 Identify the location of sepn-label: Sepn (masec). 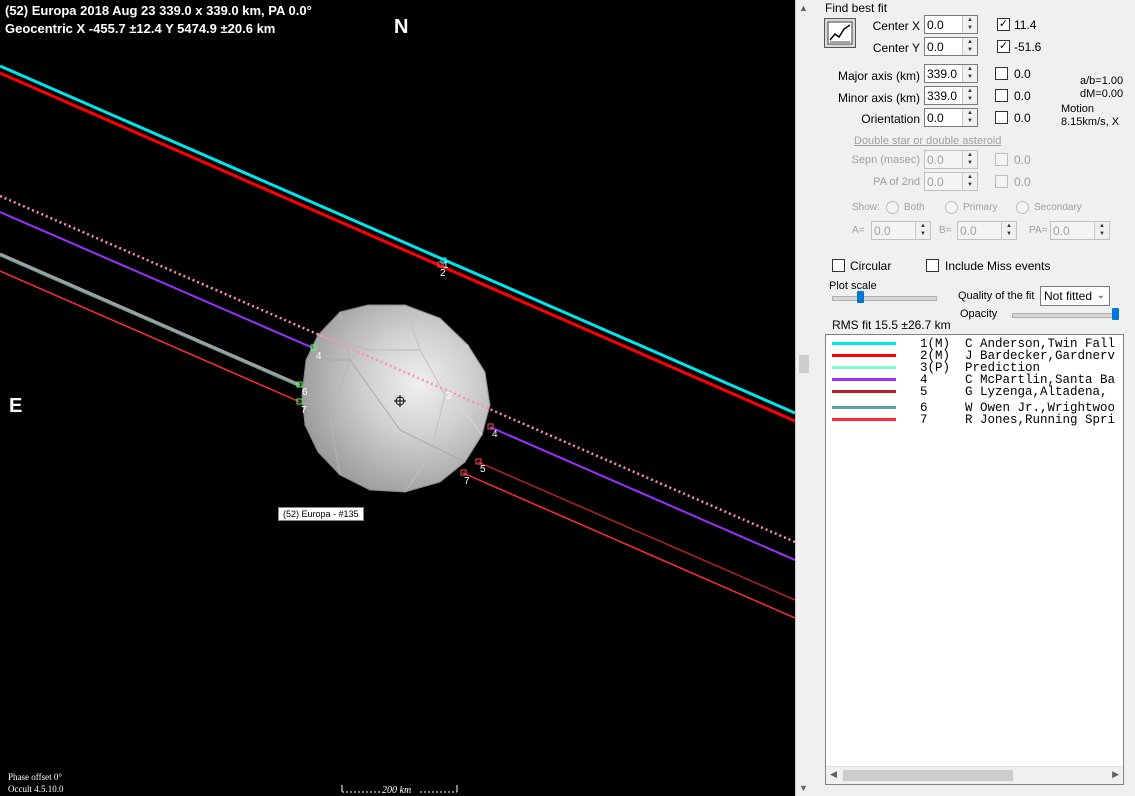
(885, 160).